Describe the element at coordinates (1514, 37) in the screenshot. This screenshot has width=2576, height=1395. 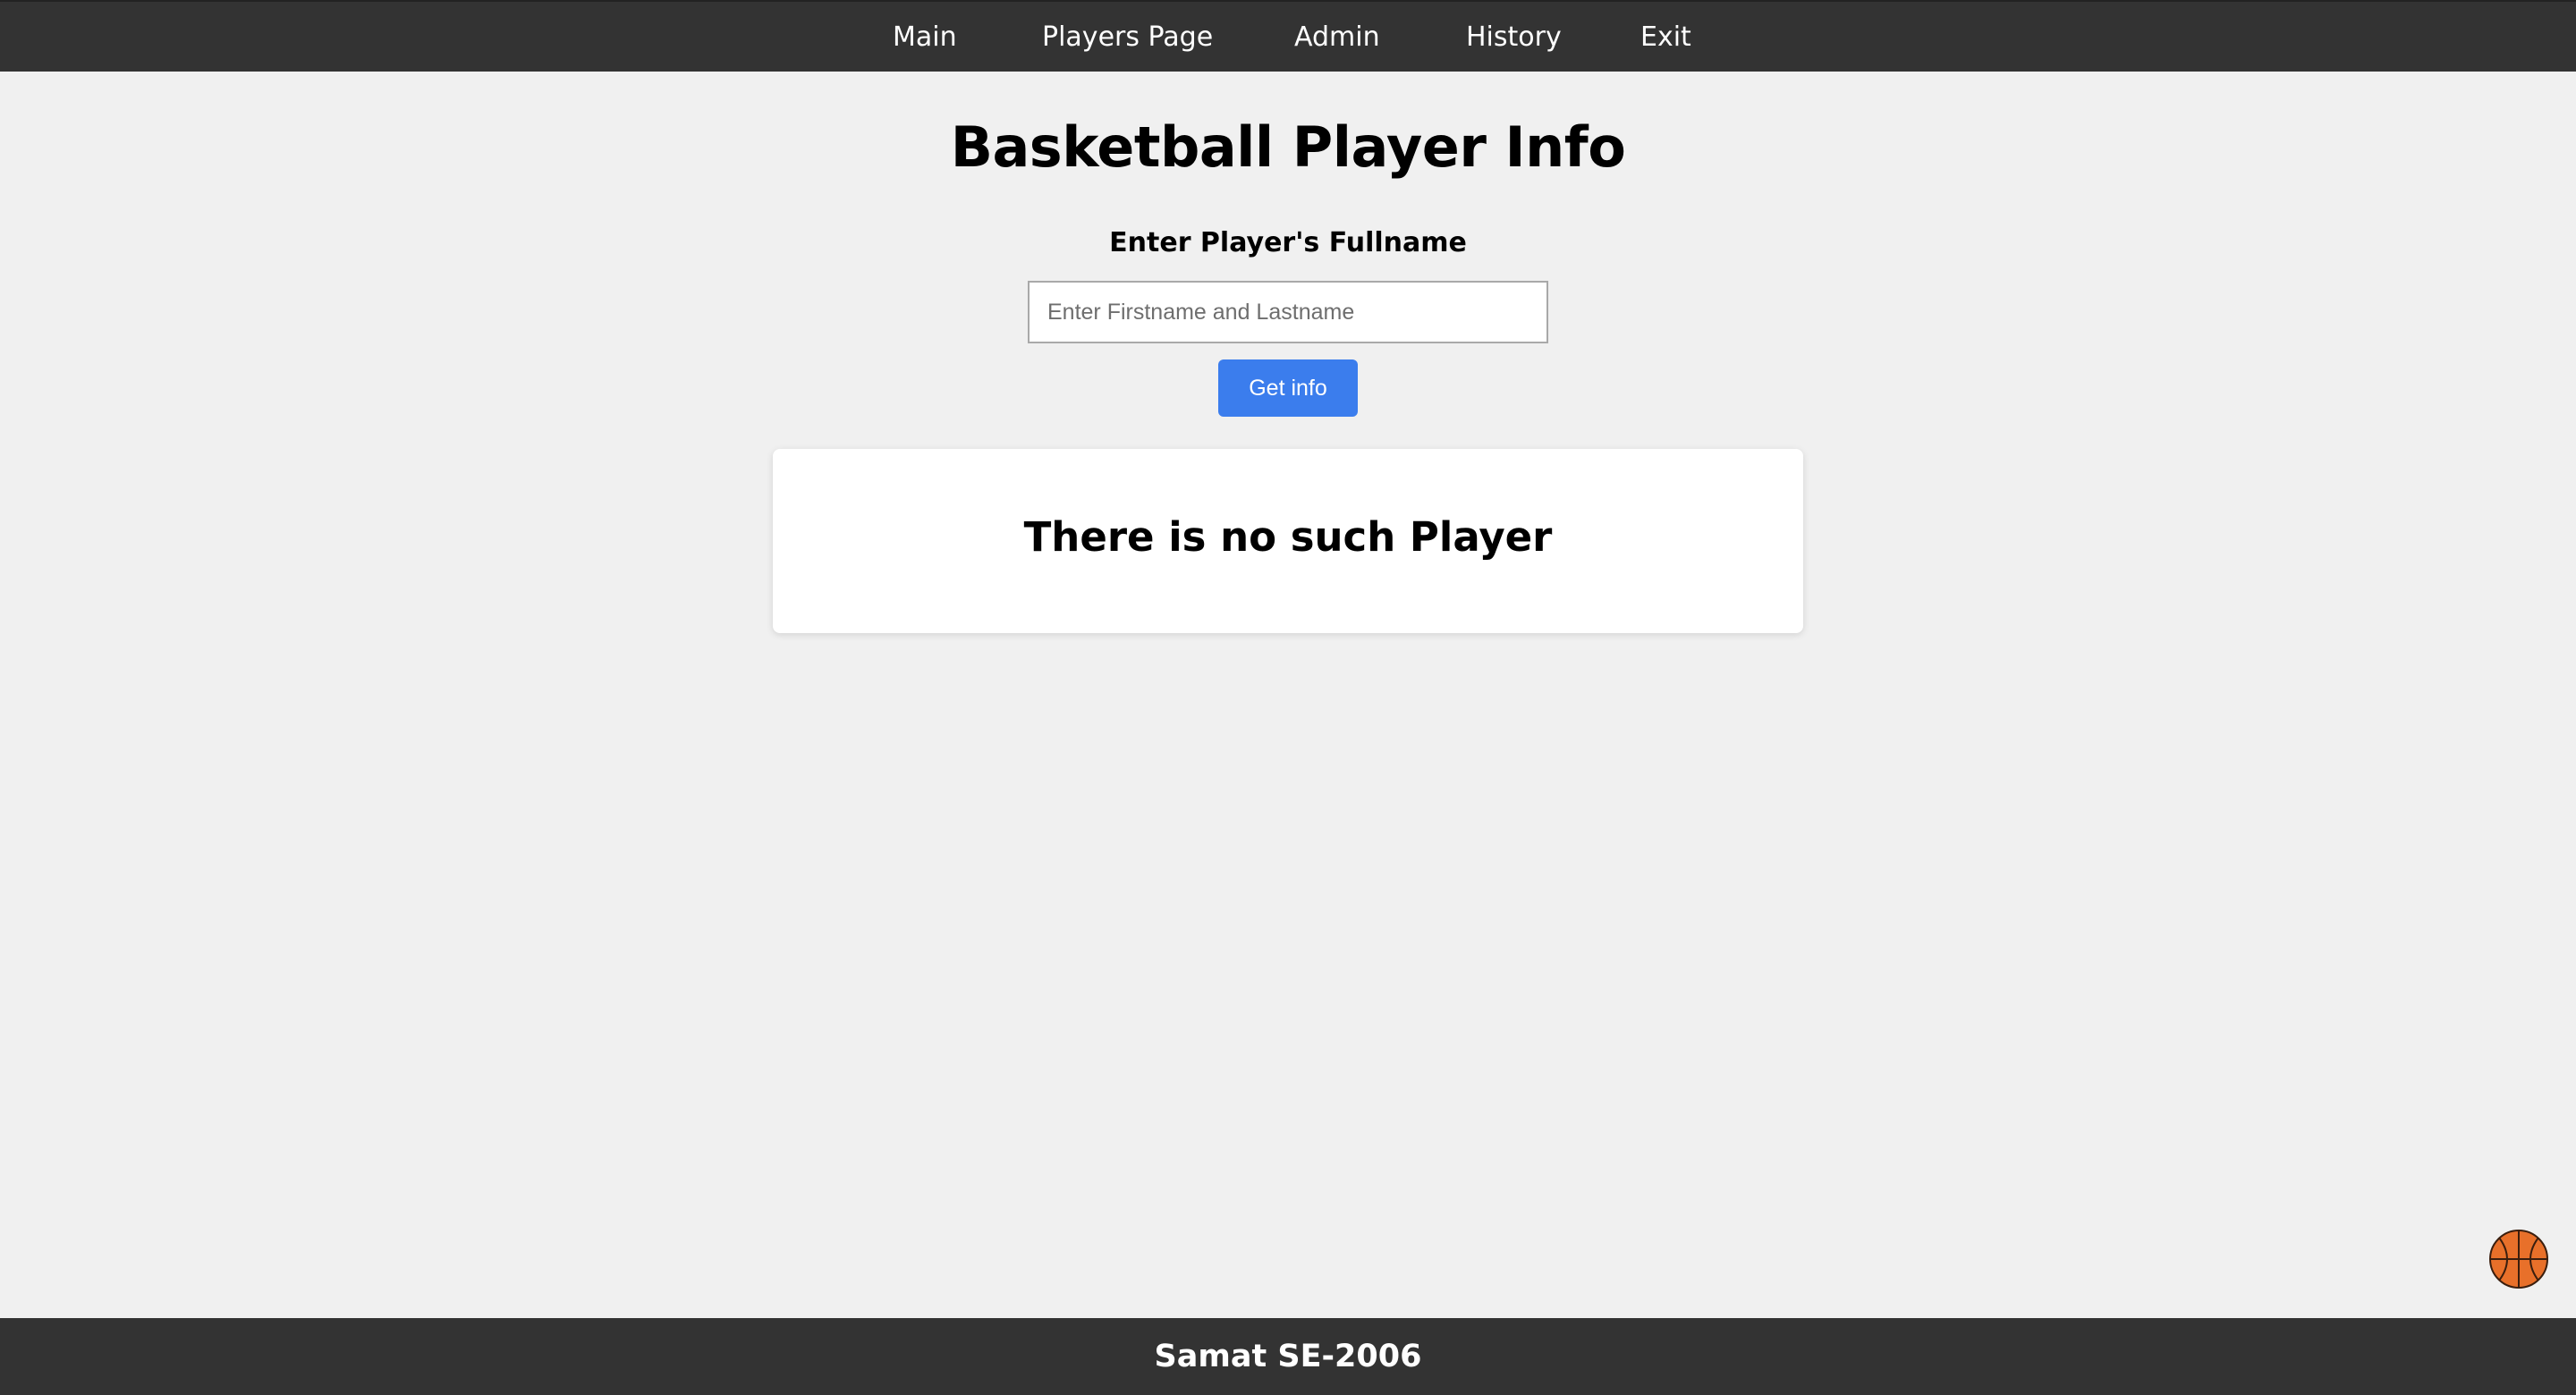
I see `nav-item-history: History` at that location.